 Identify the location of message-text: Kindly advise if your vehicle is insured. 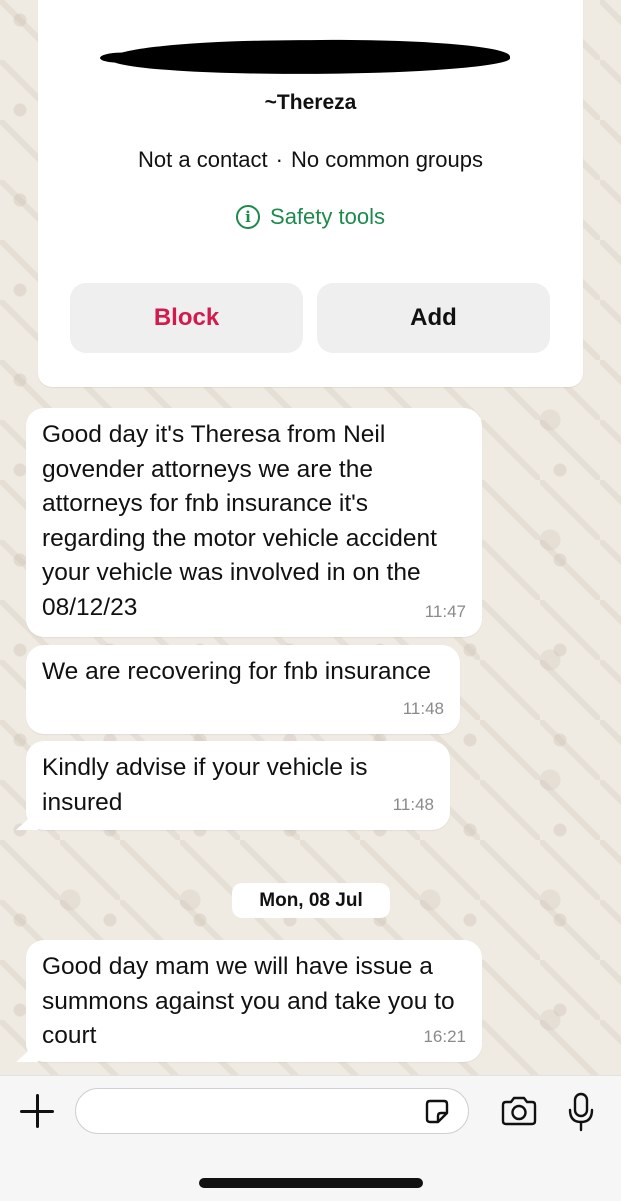
(205, 785).